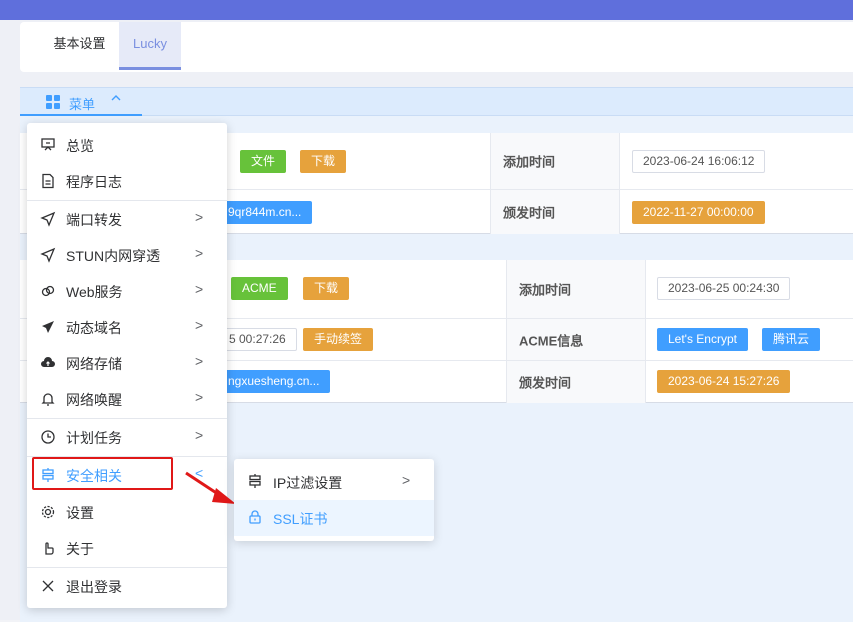 This screenshot has height=622, width=853. What do you see at coordinates (724, 381) in the screenshot?
I see `issue-time-value: 2023-06-24 15:27:26` at bounding box center [724, 381].